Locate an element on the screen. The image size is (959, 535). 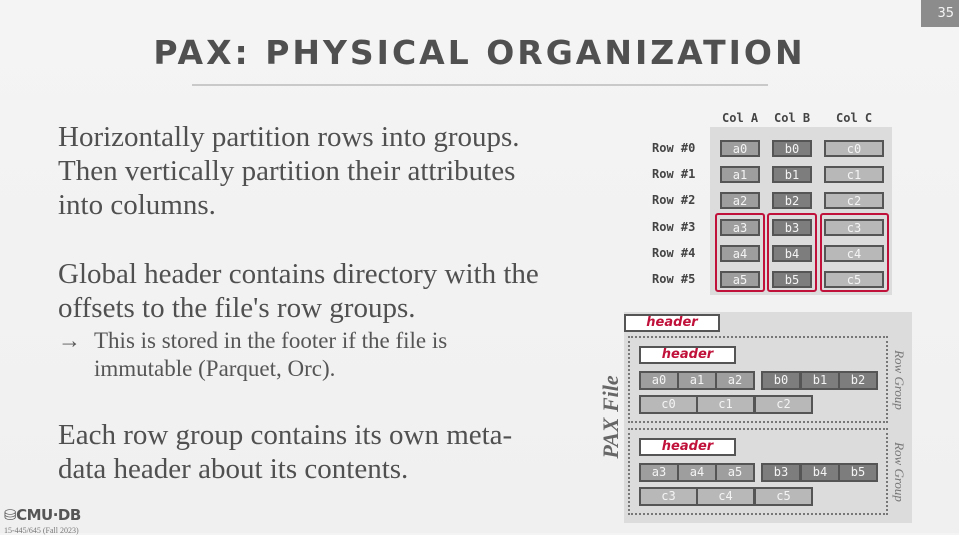
row-label: Row #0 is located at coordinates (674, 148).